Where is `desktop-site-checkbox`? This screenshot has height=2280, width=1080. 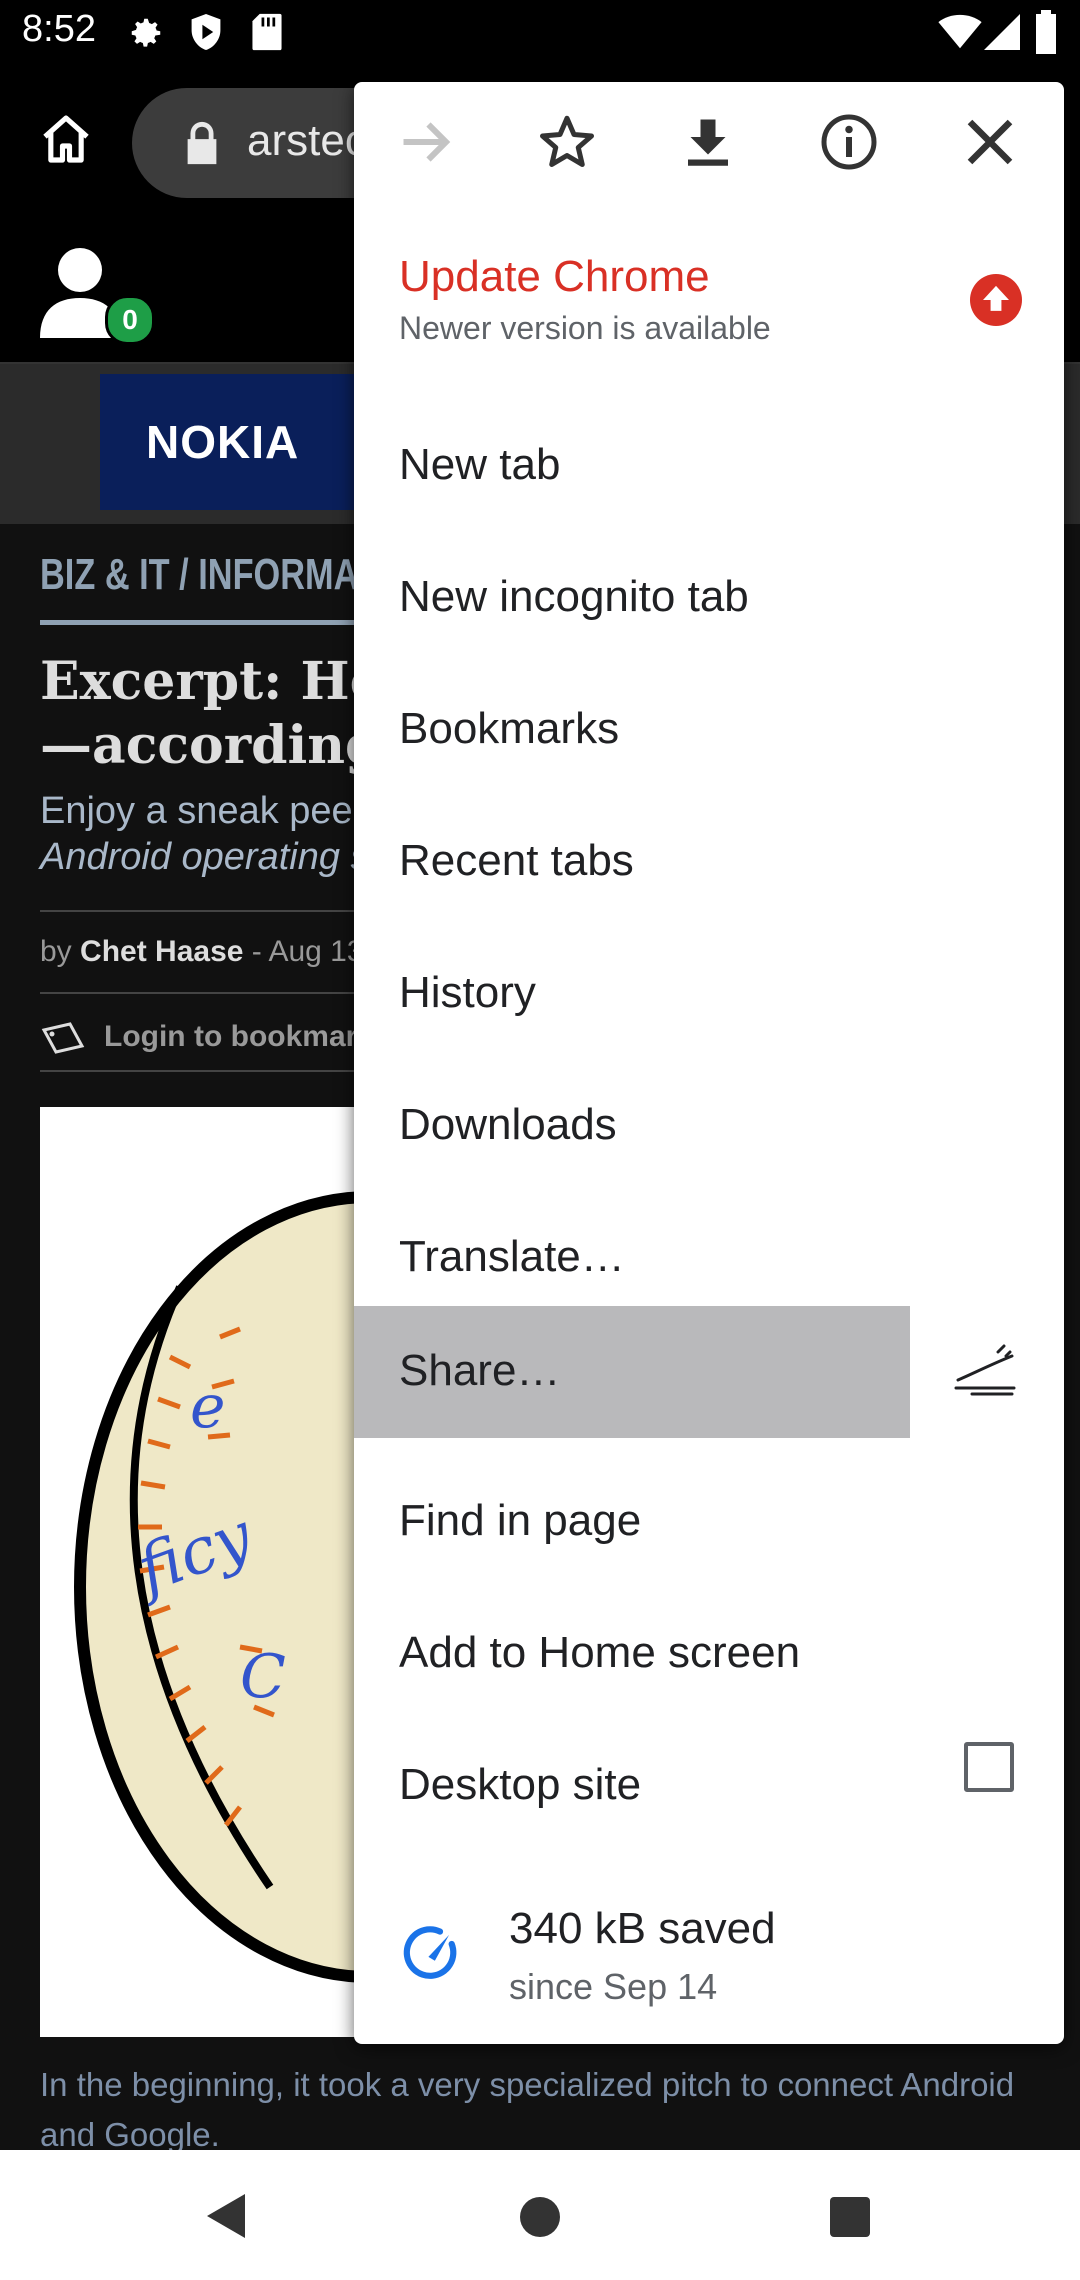
desktop-site-checkbox is located at coordinates (989, 1767).